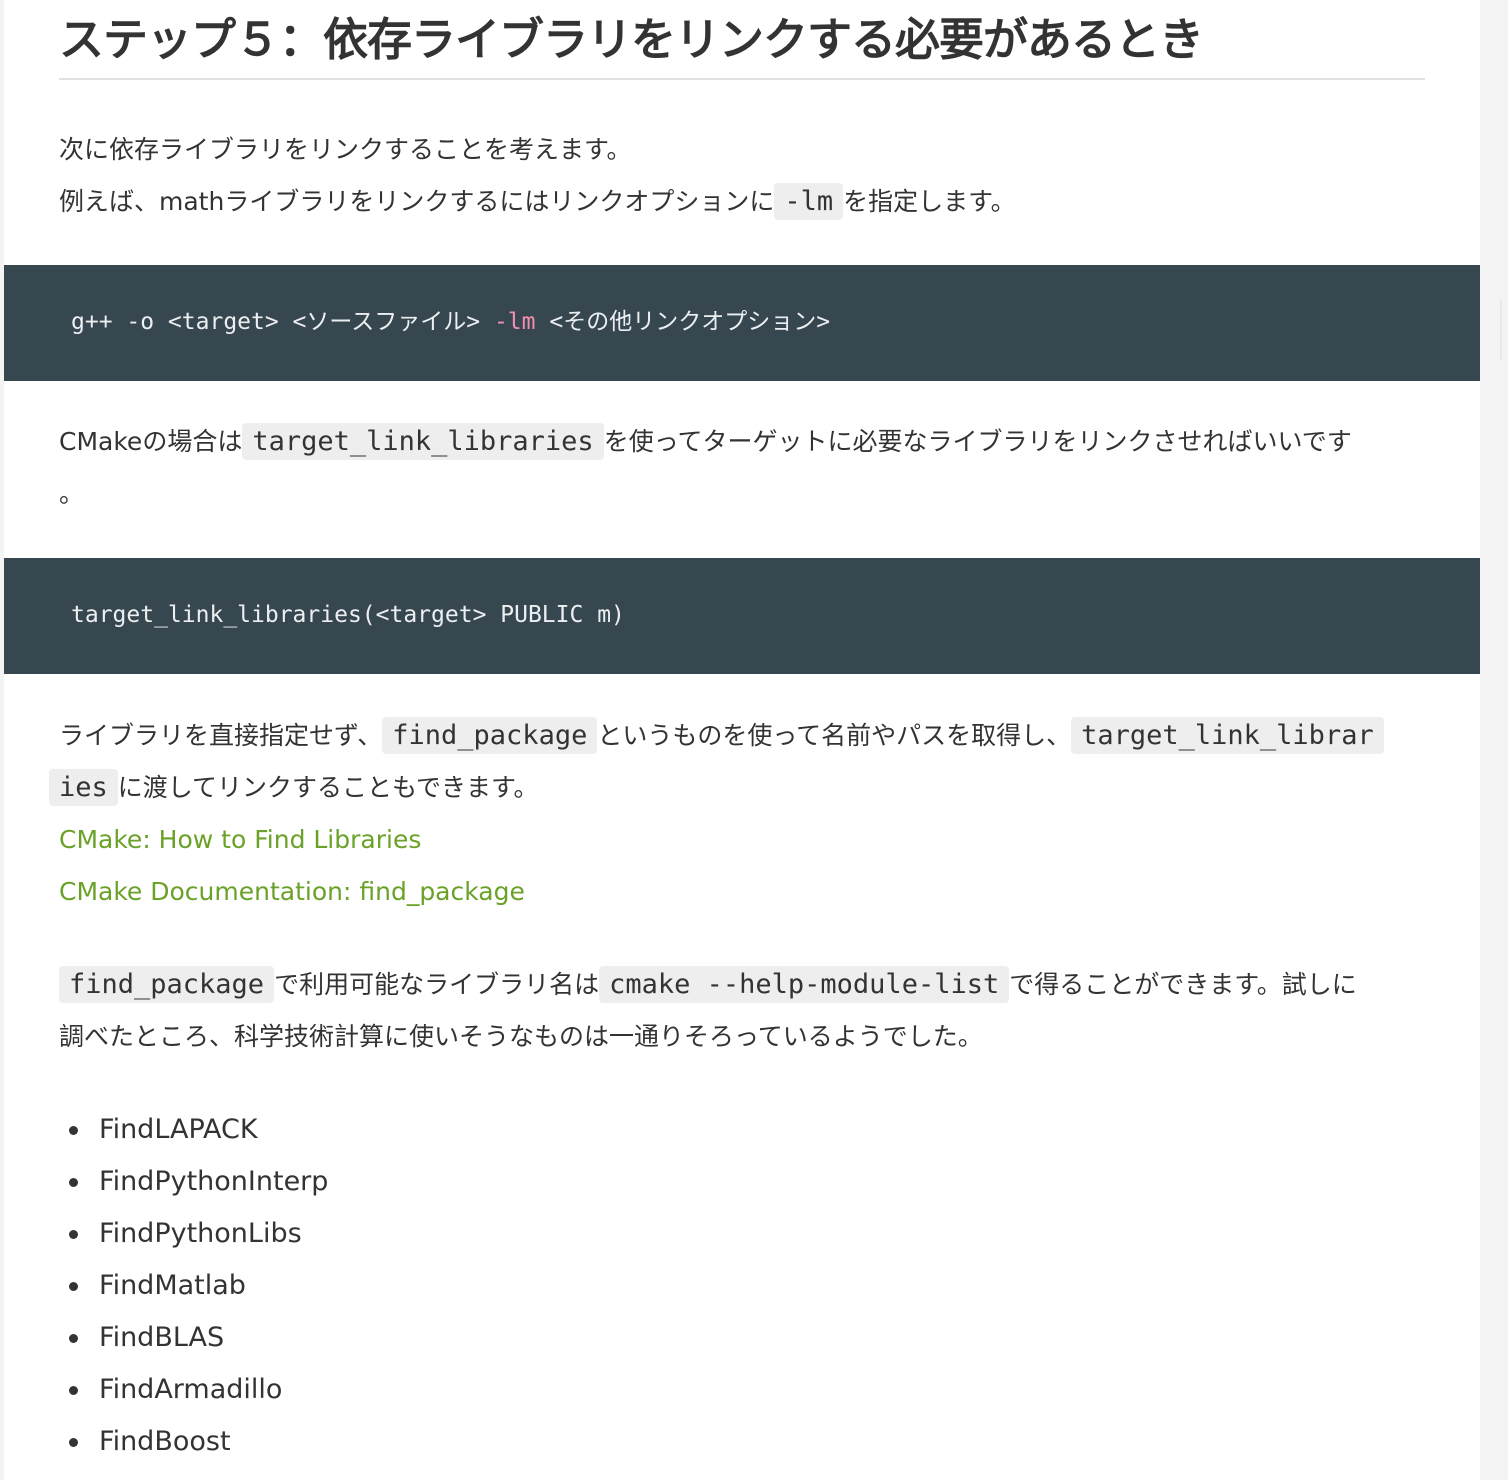  What do you see at coordinates (737, 788) in the screenshot?
I see `find-line-2: ies に渡してリンクすることもできます。` at bounding box center [737, 788].